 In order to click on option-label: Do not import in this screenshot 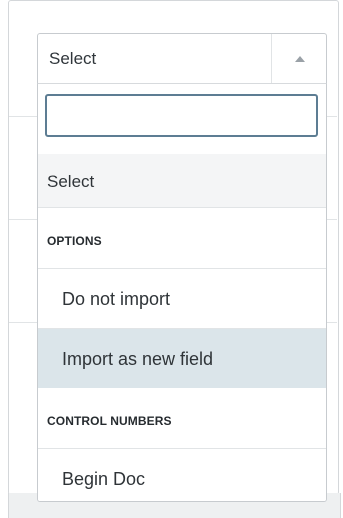, I will do `click(116, 299)`.